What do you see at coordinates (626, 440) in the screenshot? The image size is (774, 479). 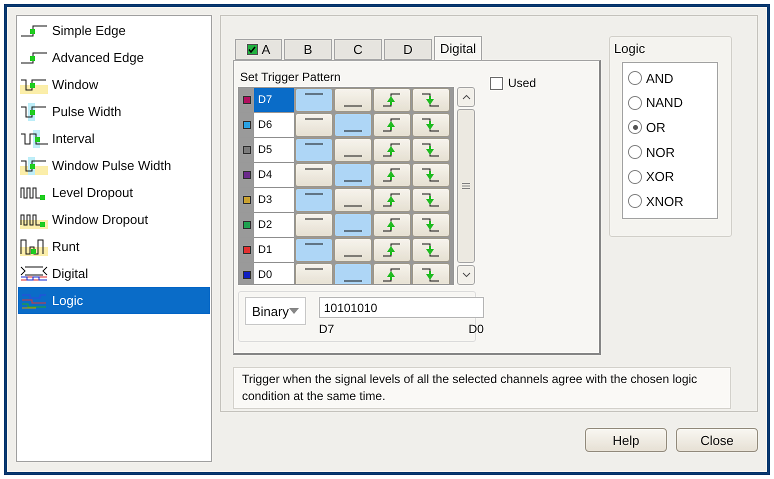 I see `dialog-button: Help` at bounding box center [626, 440].